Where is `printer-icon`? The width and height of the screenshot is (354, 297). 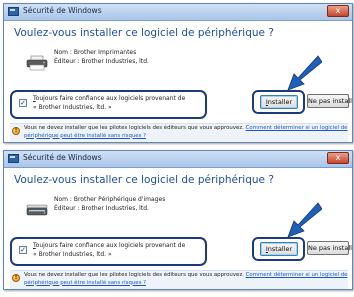 printer-icon is located at coordinates (37, 63).